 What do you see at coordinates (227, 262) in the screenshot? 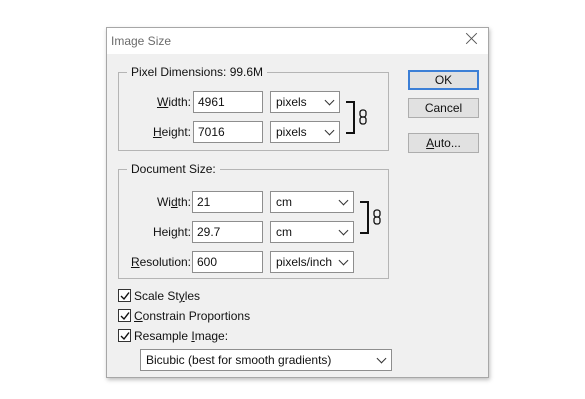
I see `resolution-input: 600` at bounding box center [227, 262].